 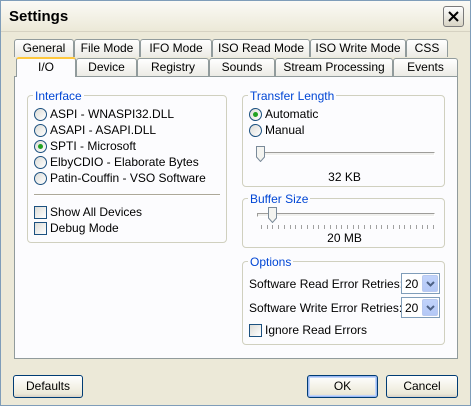 I want to click on title-bar: Settings, so click(x=235, y=16).